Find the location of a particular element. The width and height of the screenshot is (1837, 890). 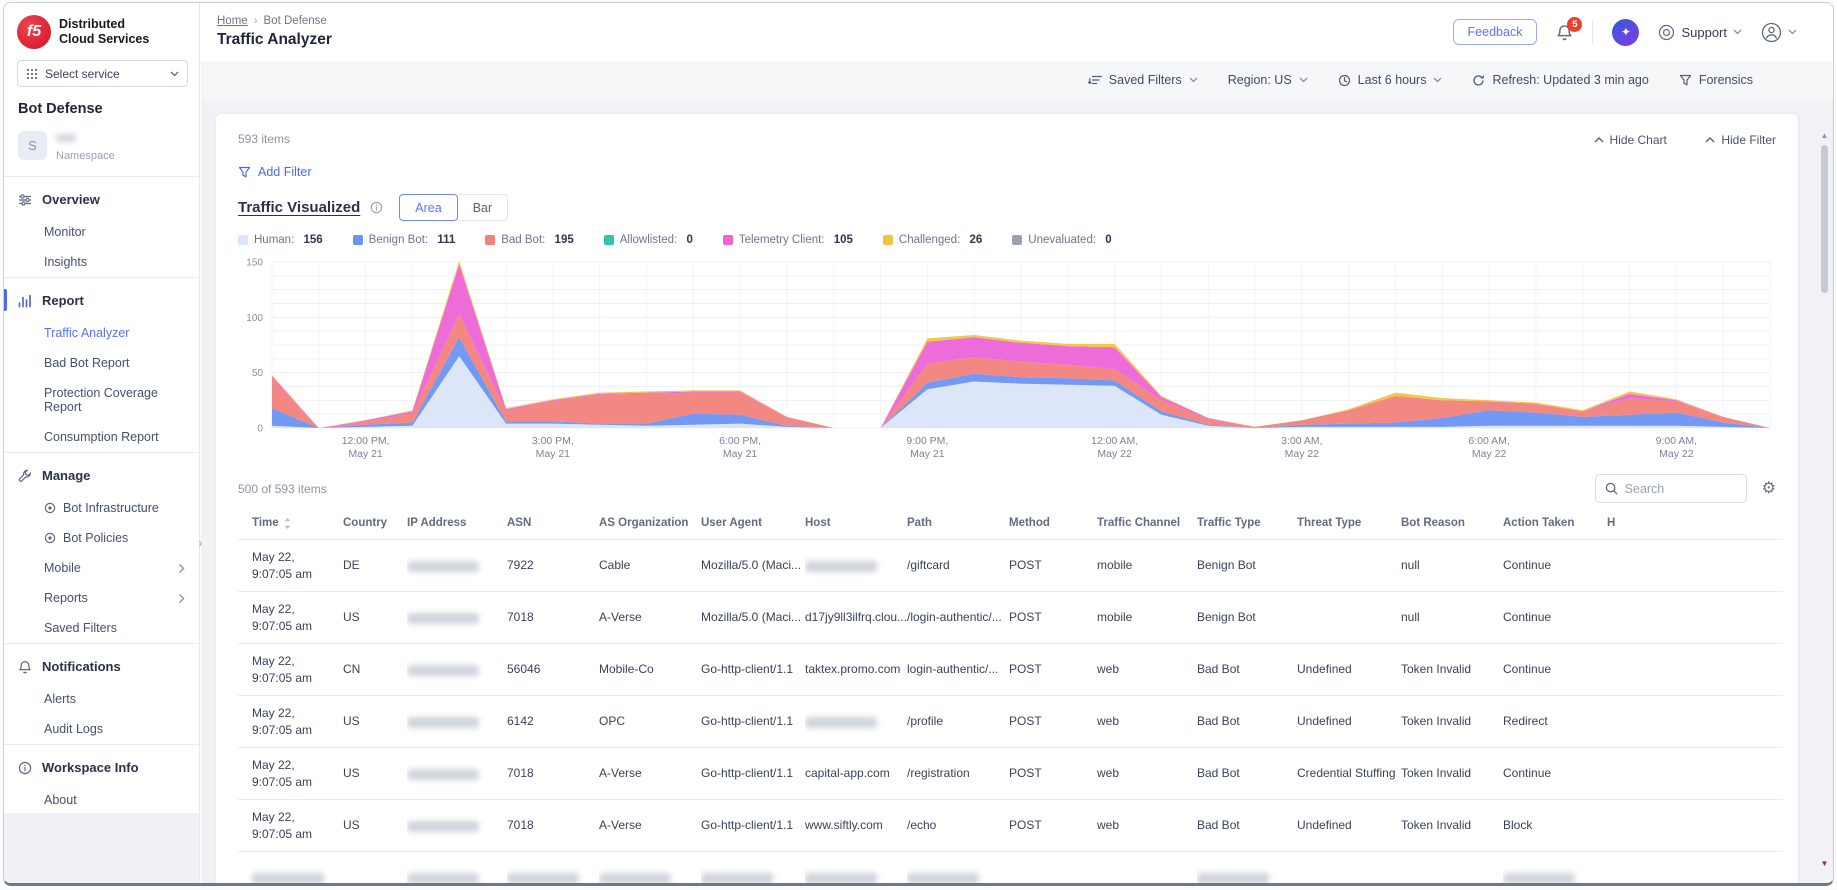

items-count: 593 items is located at coordinates (264, 139).